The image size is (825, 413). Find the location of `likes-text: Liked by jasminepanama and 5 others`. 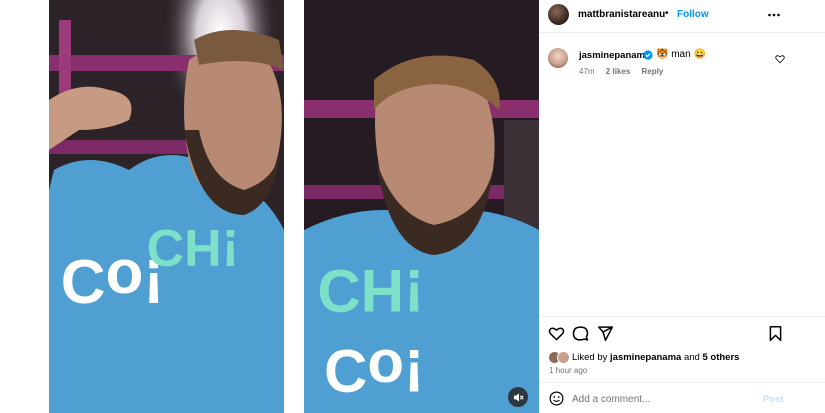

likes-text: Liked by jasminepanama and 5 others is located at coordinates (655, 357).